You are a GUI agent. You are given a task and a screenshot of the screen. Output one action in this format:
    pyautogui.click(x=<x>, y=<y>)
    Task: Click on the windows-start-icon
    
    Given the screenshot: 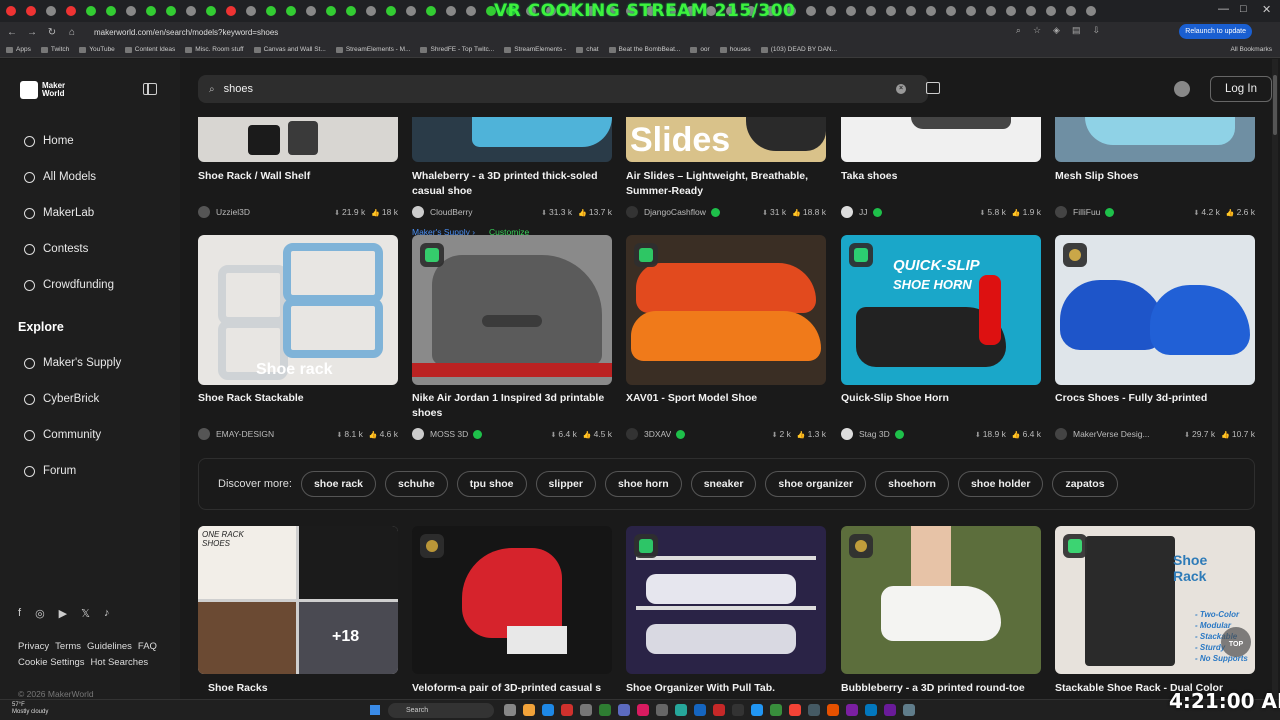 What is the action you would take?
    pyautogui.click(x=375, y=710)
    